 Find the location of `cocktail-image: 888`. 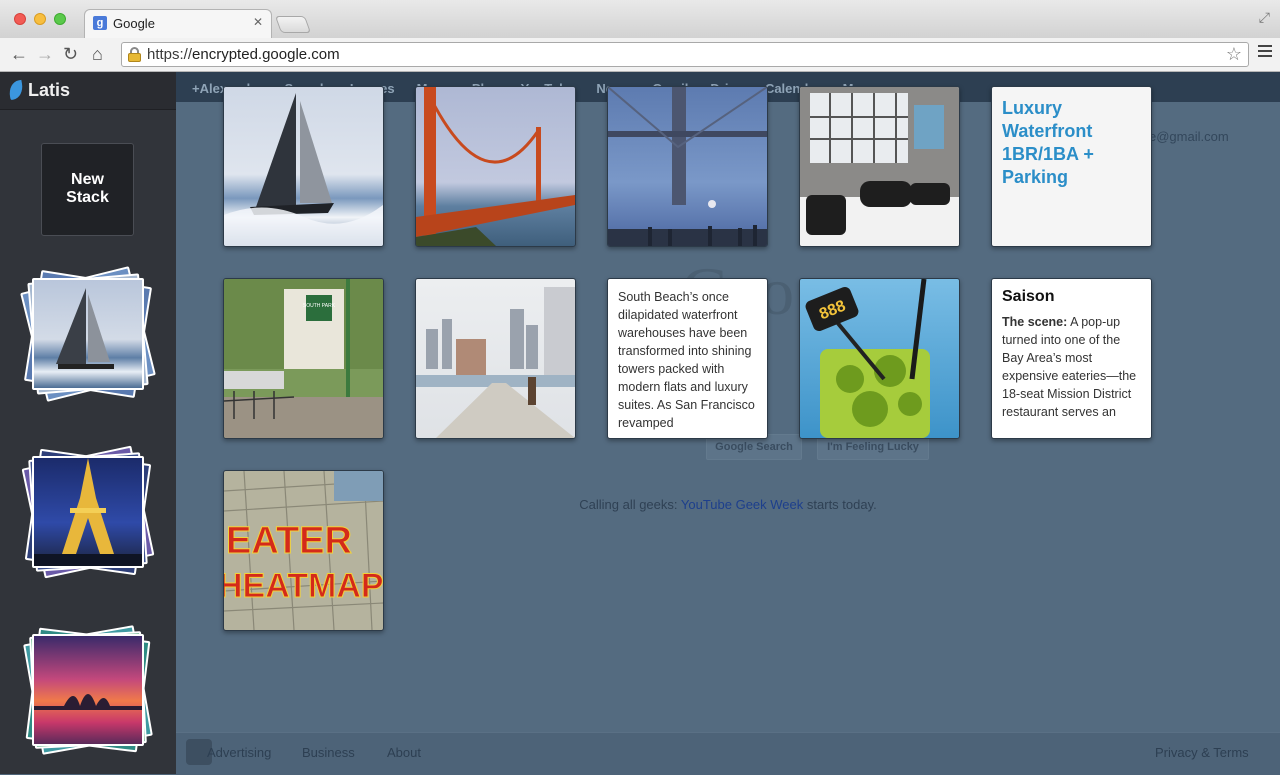

cocktail-image: 888 is located at coordinates (867, 358).